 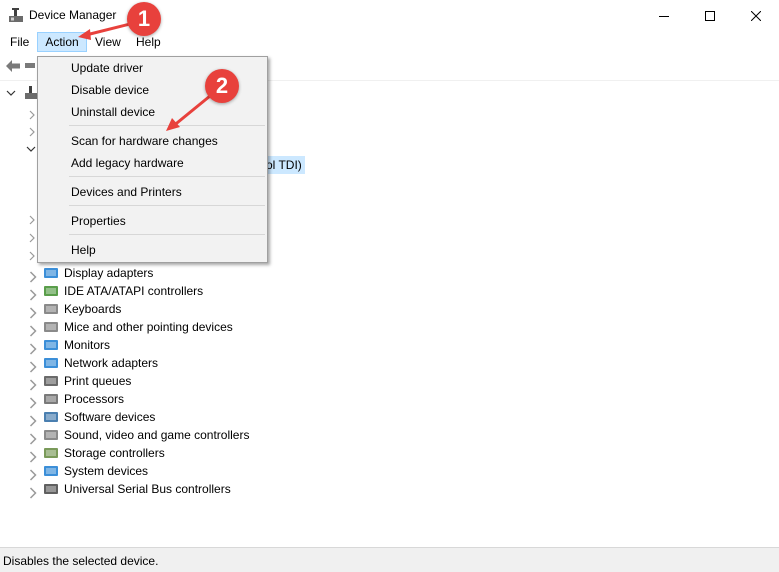 I want to click on menu-item-update-driver: Update driver, so click(x=107, y=68).